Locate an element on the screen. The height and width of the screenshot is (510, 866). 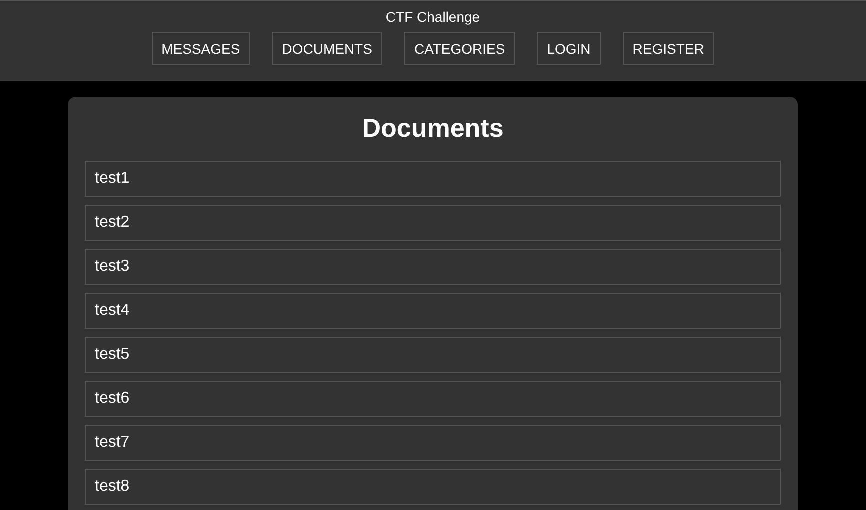
document-item: test1 is located at coordinates (433, 179).